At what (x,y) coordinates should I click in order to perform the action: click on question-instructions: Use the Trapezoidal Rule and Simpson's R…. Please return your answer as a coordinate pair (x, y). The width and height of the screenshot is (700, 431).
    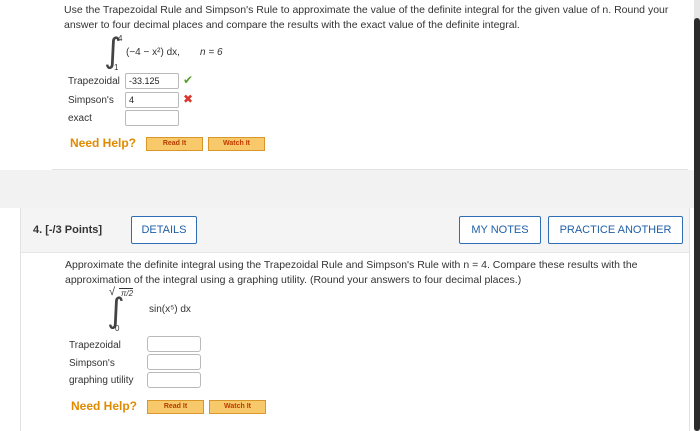
    Looking at the image, I should click on (366, 17).